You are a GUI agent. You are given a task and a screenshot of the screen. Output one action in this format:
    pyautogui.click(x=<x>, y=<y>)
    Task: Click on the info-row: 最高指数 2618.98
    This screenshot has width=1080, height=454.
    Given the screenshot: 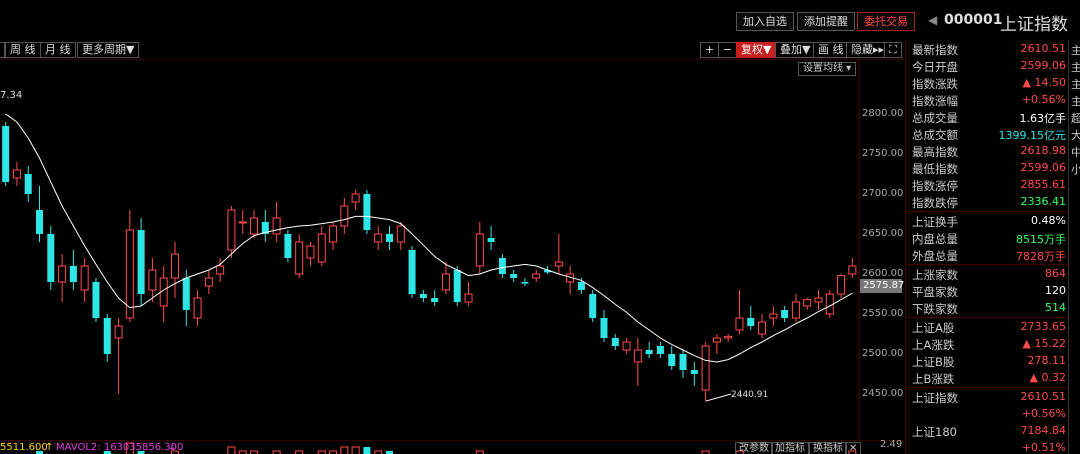 What is the action you would take?
    pyautogui.click(x=987, y=150)
    